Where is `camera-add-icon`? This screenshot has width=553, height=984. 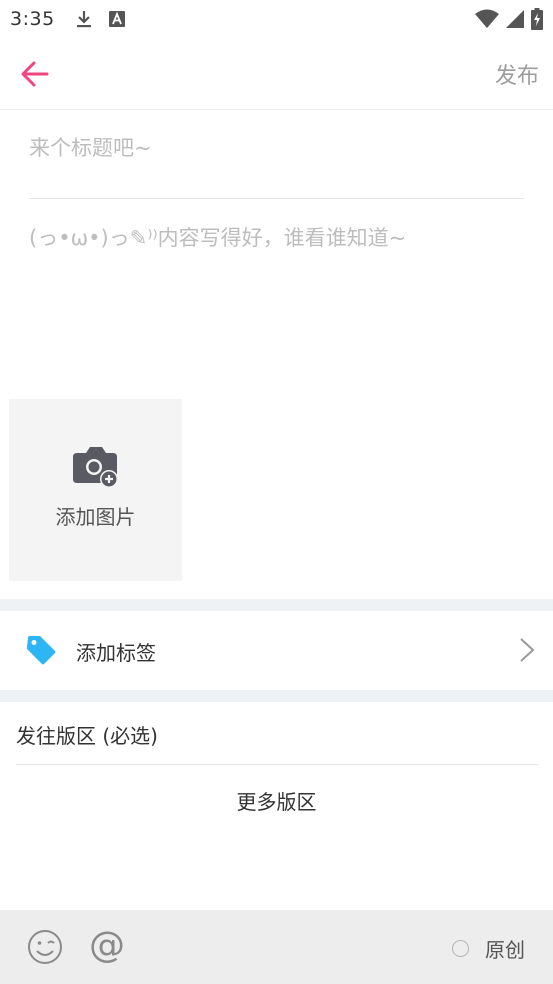 camera-add-icon is located at coordinates (95, 467).